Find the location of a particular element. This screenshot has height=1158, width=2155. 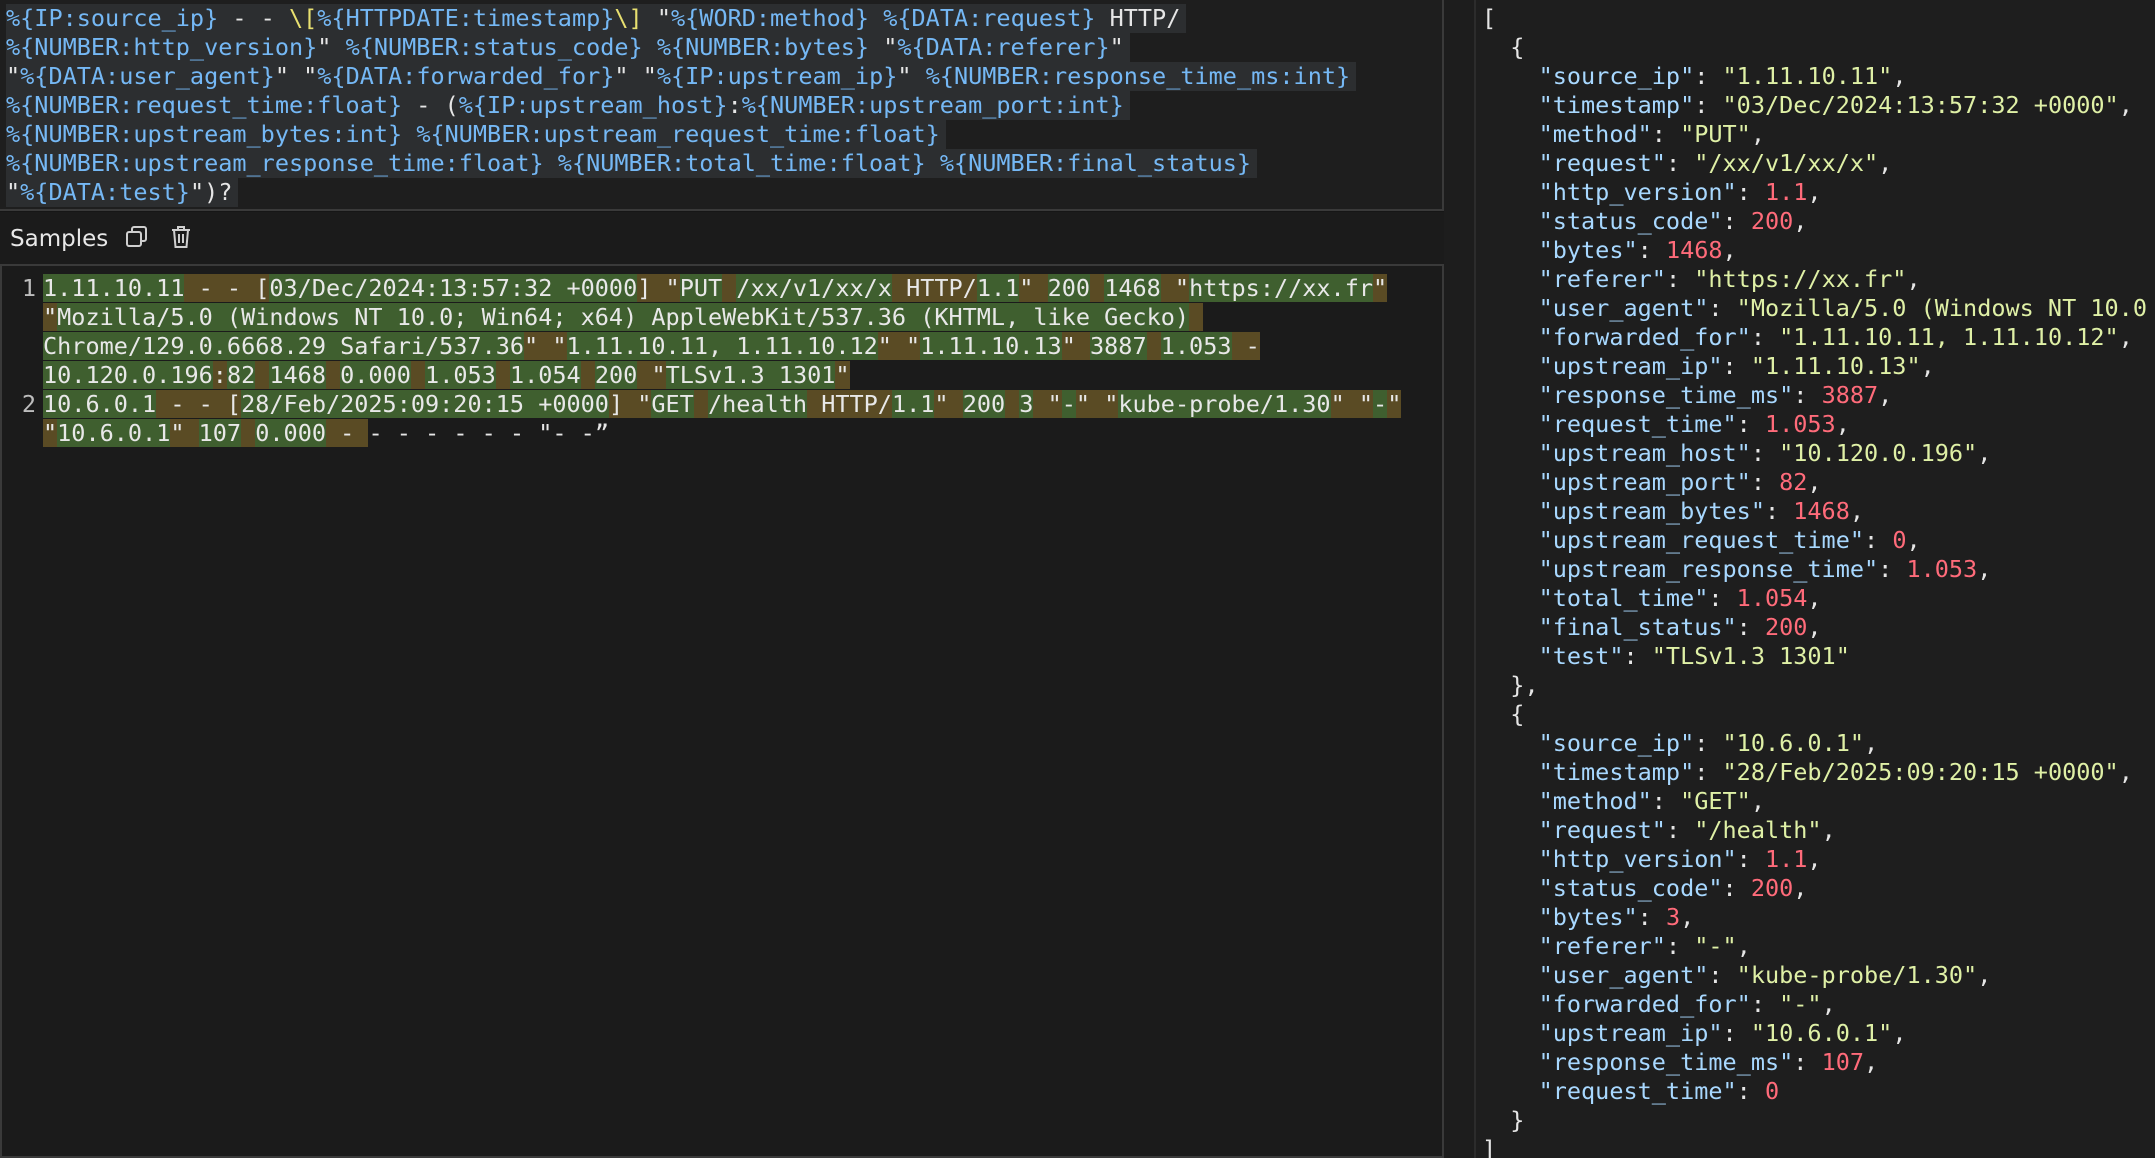

token: "/xx/v1/xx/x" is located at coordinates (1786, 163).